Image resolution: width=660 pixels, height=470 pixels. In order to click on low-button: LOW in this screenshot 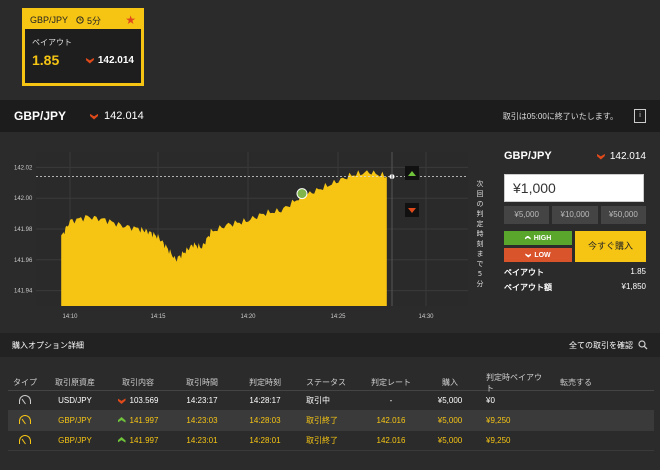, I will do `click(538, 255)`.